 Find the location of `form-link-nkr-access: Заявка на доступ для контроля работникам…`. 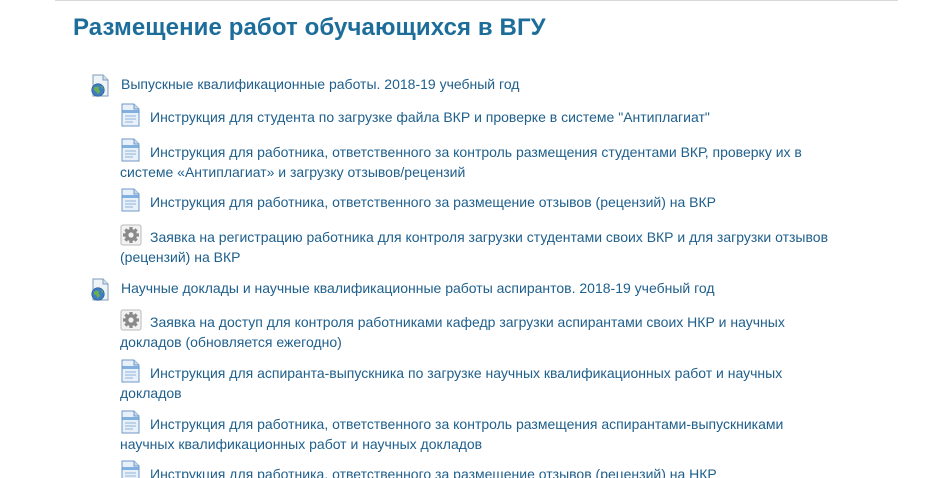

form-link-nkr-access: Заявка на доступ для контроля работникам… is located at coordinates (480, 330).